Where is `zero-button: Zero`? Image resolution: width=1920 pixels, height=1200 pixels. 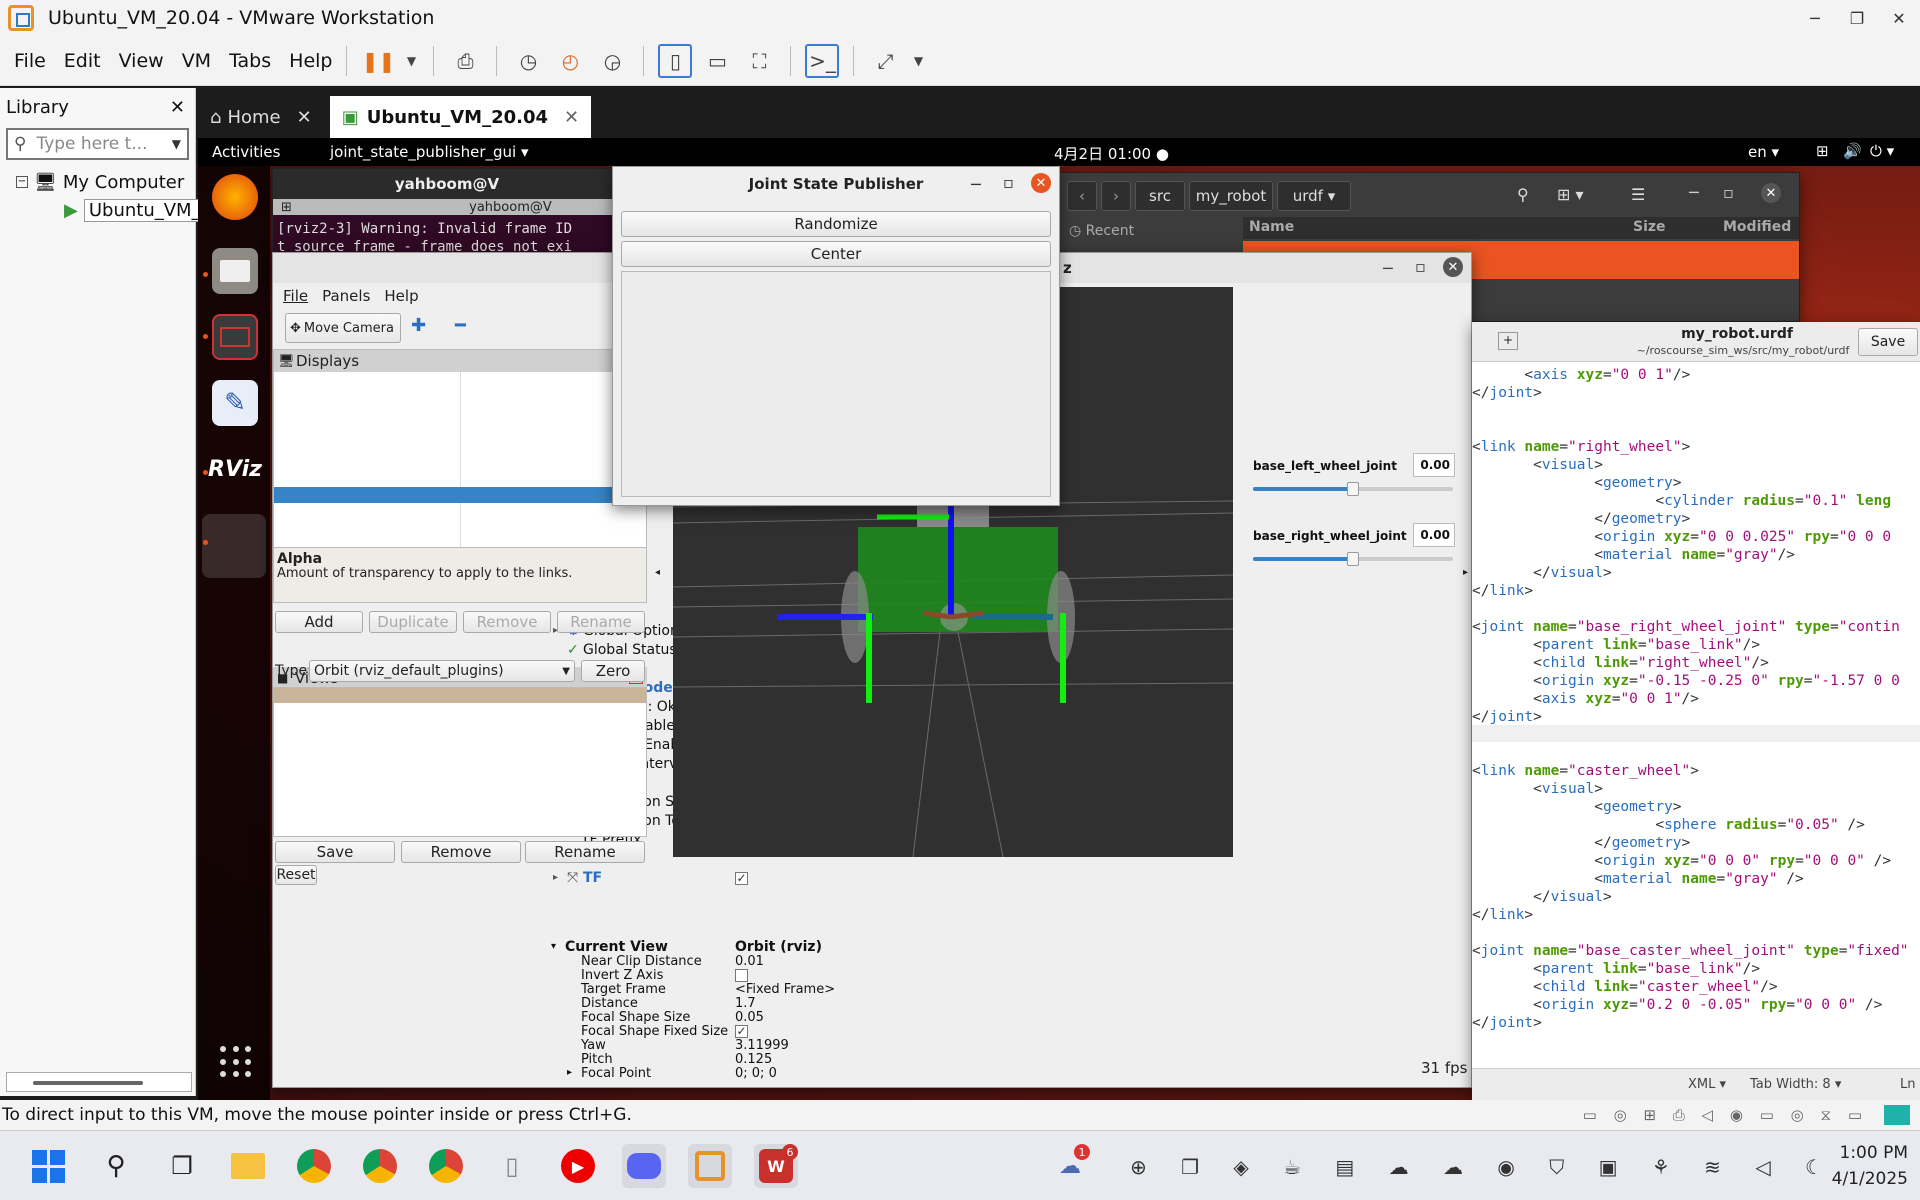 zero-button: Zero is located at coordinates (613, 671).